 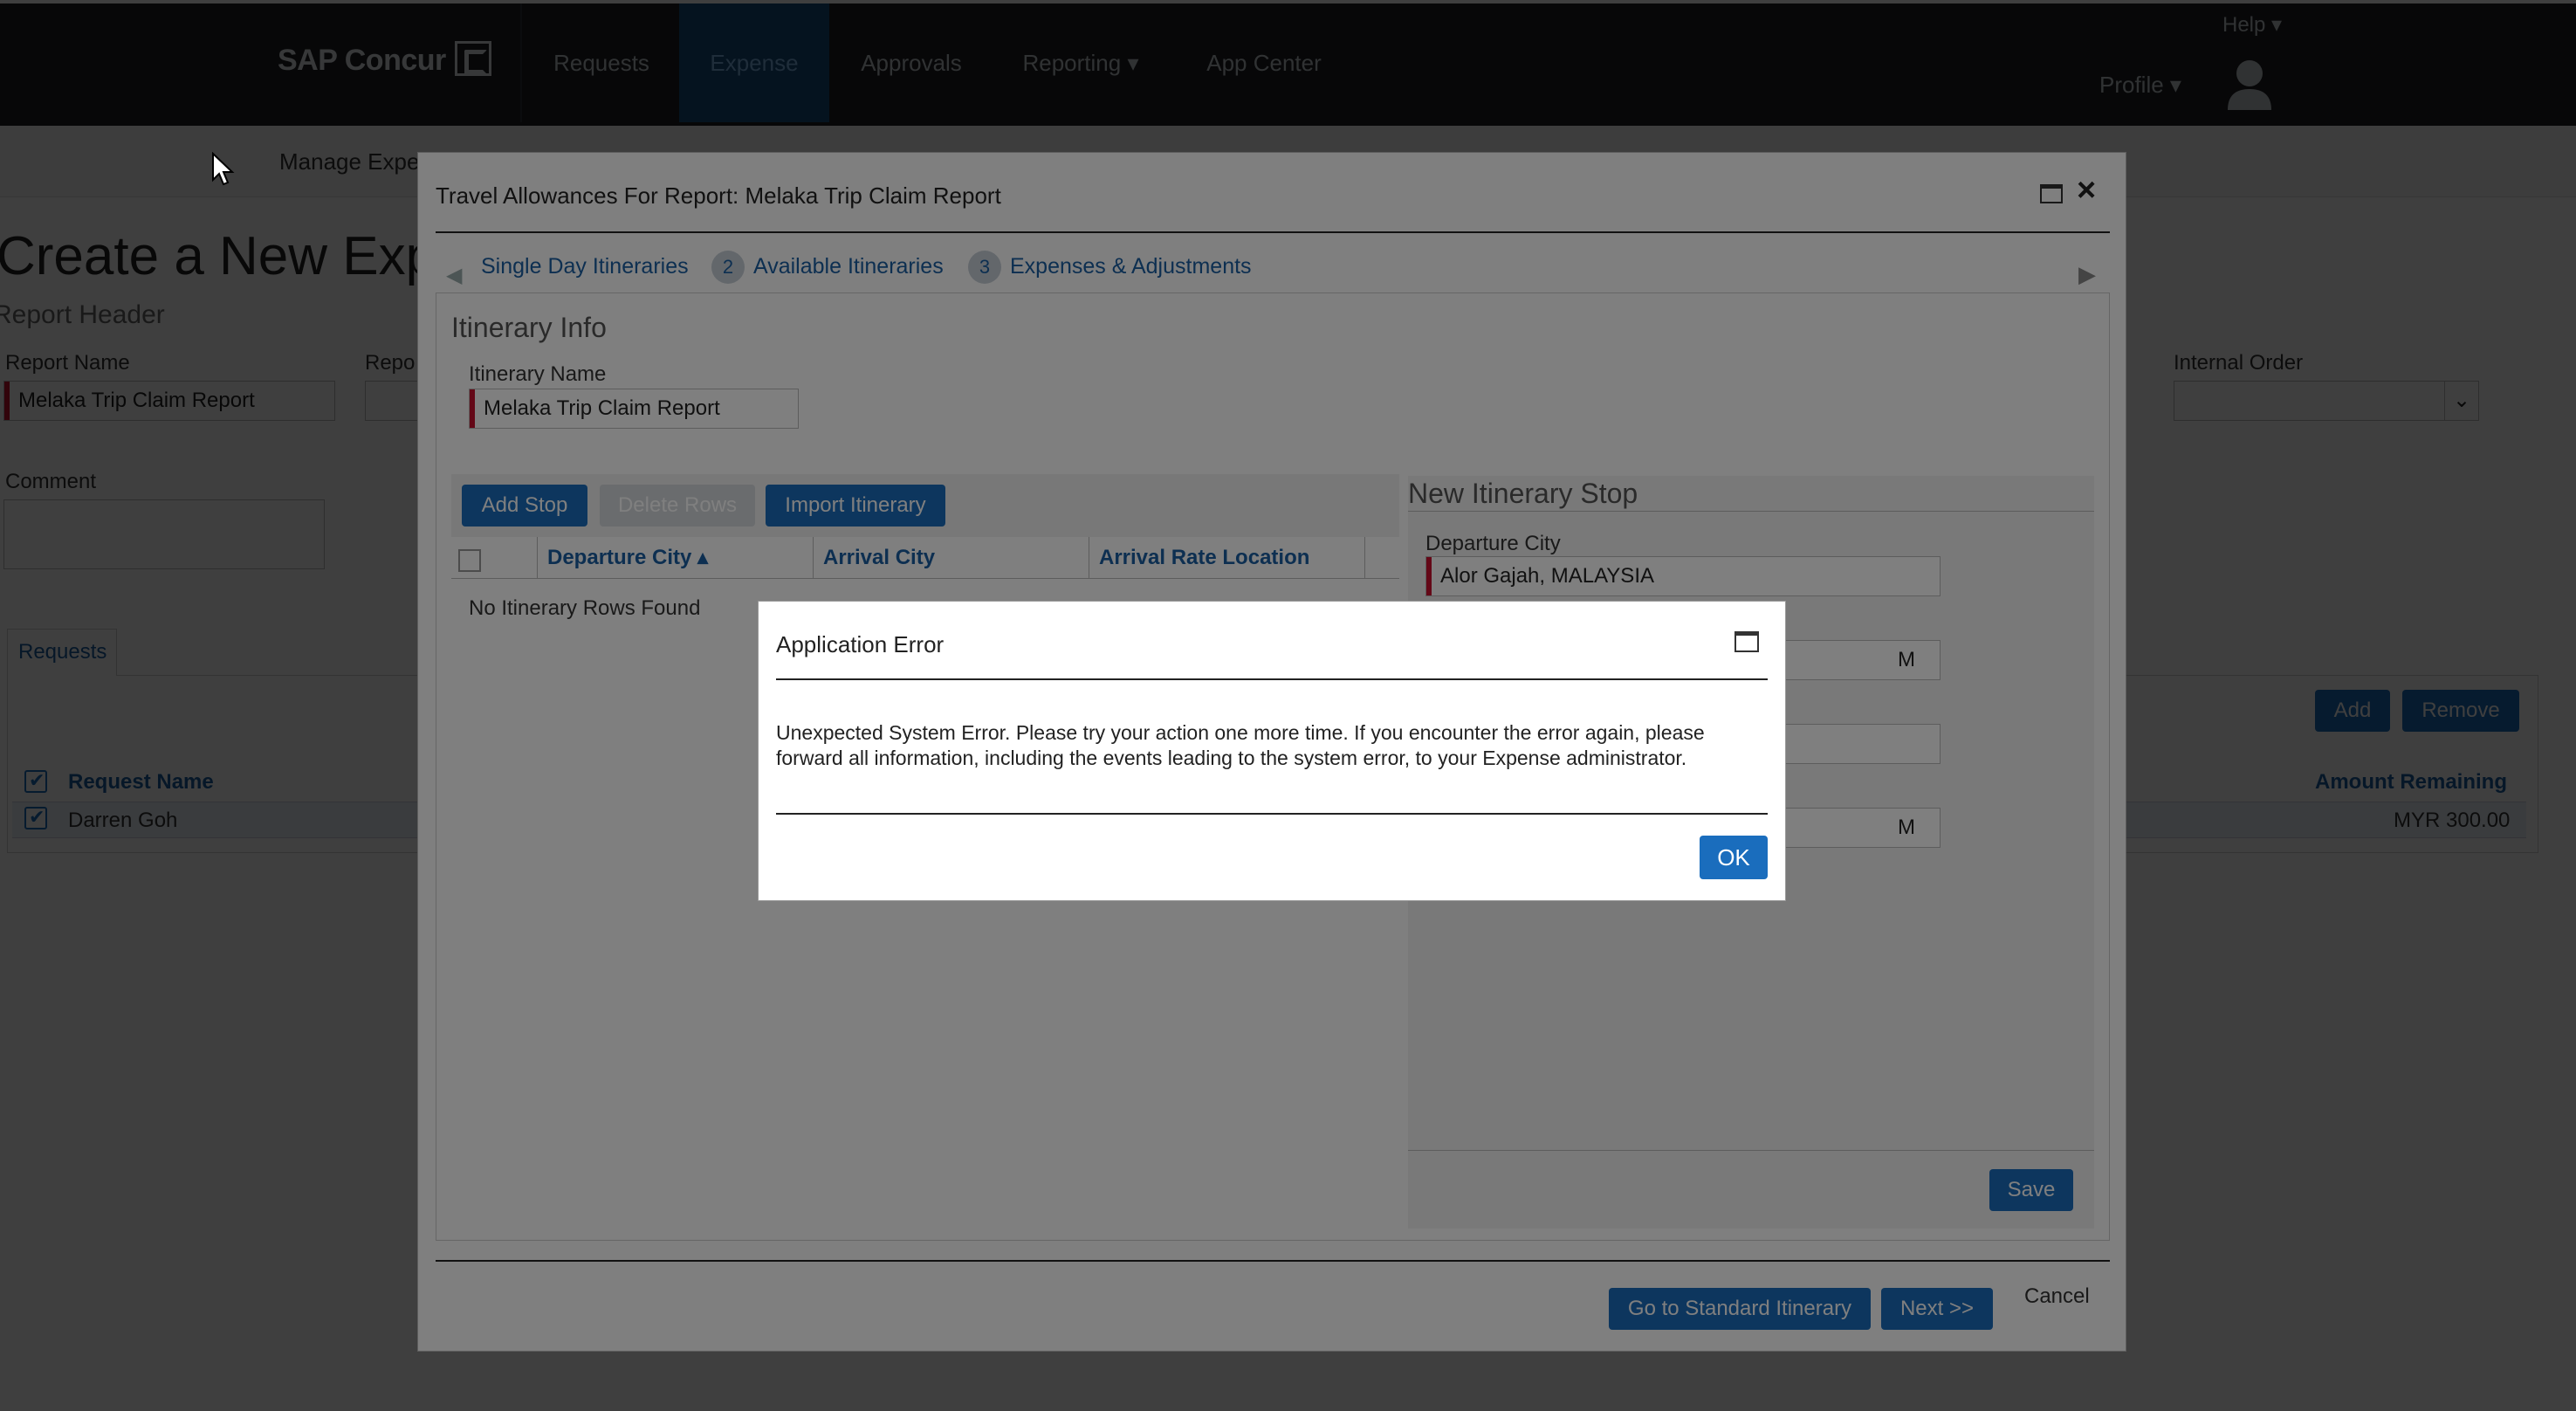 What do you see at coordinates (1734, 857) in the screenshot?
I see `ok-button: OK` at bounding box center [1734, 857].